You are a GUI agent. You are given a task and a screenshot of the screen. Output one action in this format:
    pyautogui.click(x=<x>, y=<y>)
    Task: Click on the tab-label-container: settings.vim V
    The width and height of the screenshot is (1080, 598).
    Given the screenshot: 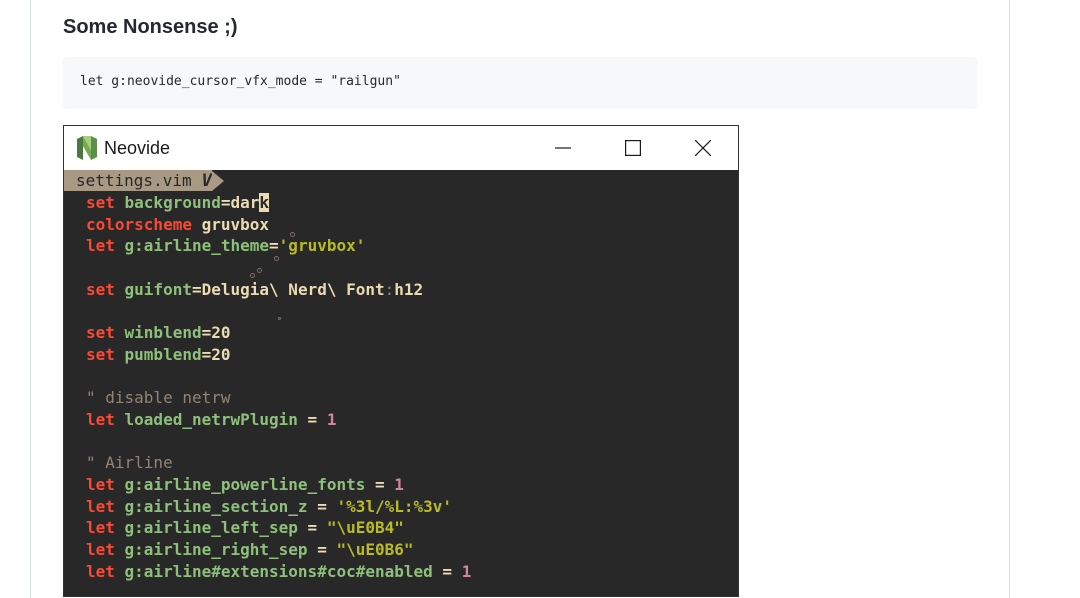 What is the action you would take?
    pyautogui.click(x=138, y=180)
    